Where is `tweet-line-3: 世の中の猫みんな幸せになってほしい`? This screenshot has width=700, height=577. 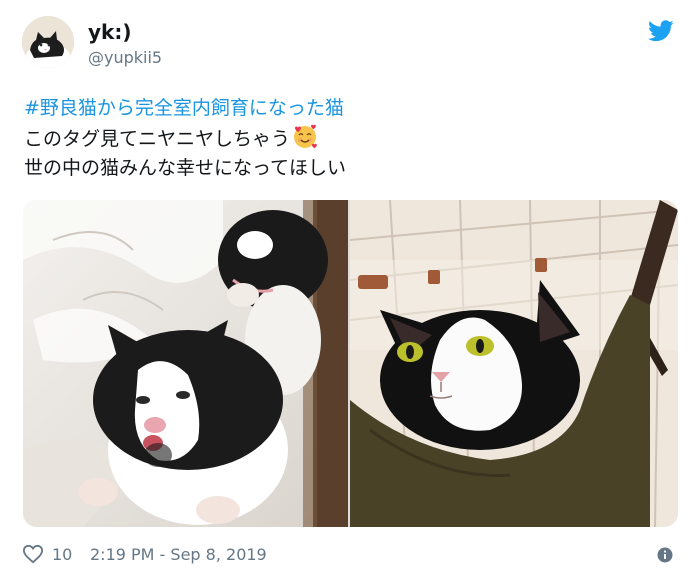 tweet-line-3: 世の中の猫みんな幸せになってほしい is located at coordinates (185, 168).